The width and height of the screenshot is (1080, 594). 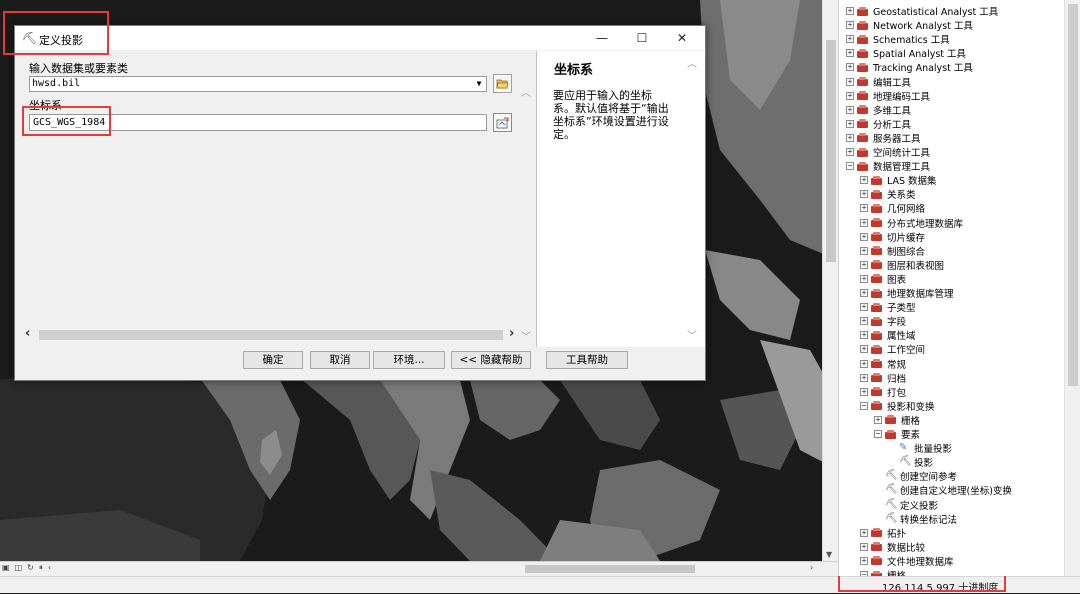 What do you see at coordinates (897, 406) in the screenshot?
I see `toolbox-tree-item: − 投影和变换` at bounding box center [897, 406].